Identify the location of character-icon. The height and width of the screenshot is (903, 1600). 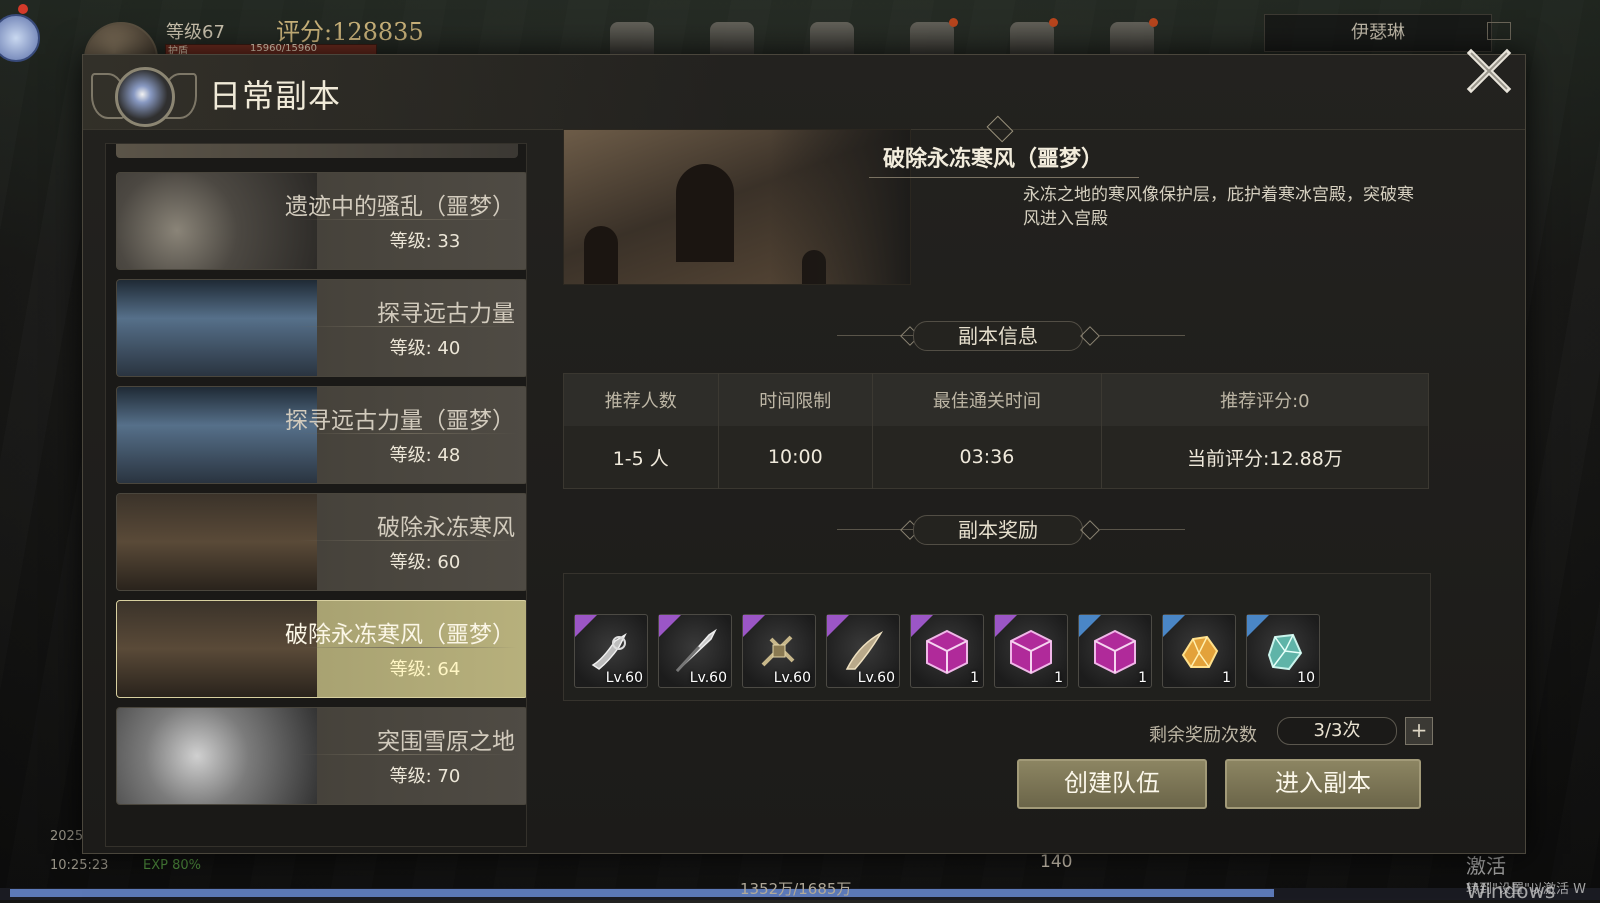
(934, 37).